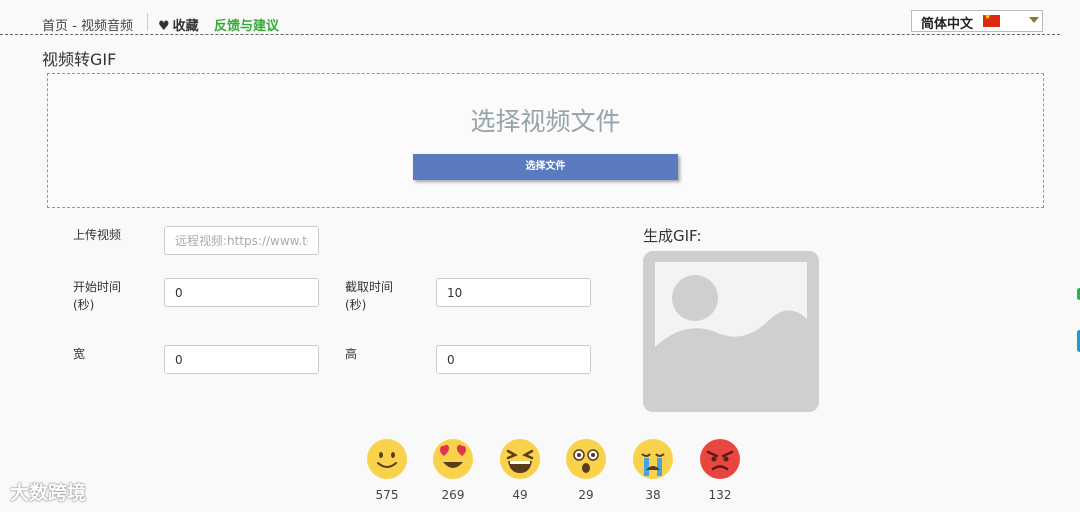 This screenshot has width=1080, height=512. I want to click on watermark: 大数跨境, so click(48, 493).